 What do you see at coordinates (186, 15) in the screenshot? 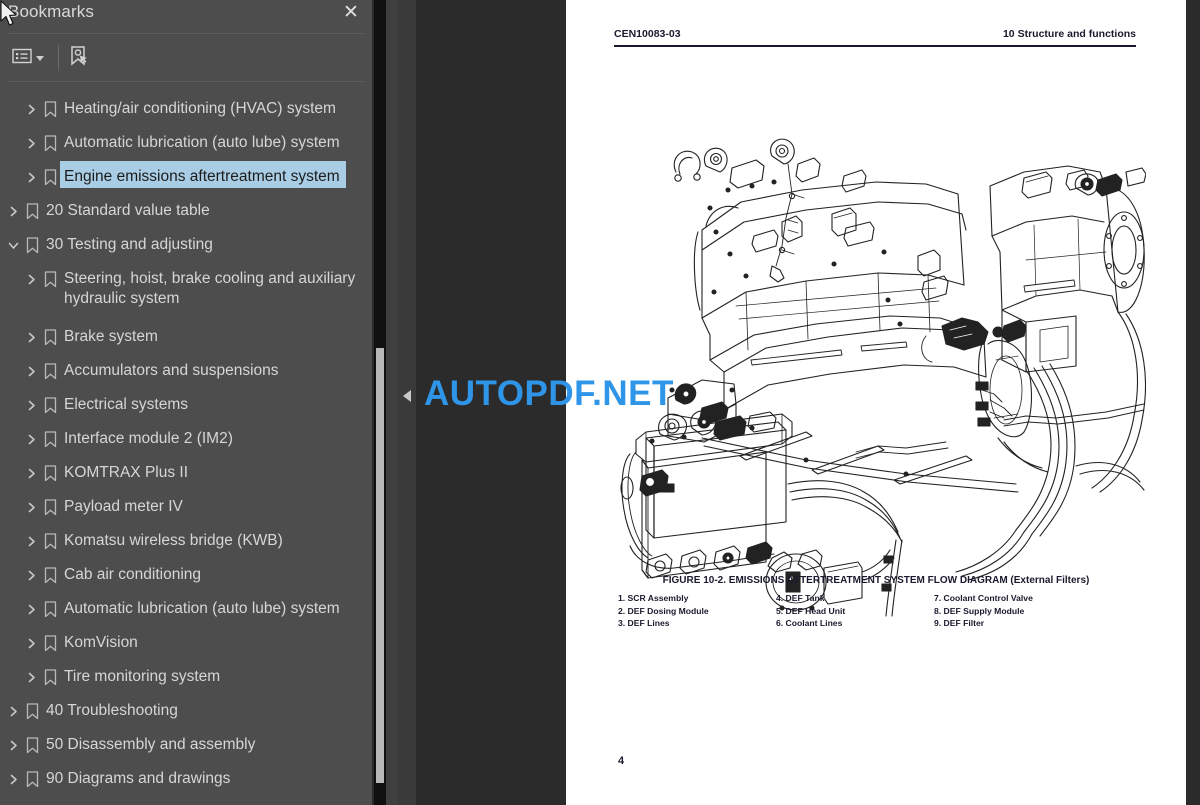
I see `bookmarks-panel-header: Bookmarks ✕` at bounding box center [186, 15].